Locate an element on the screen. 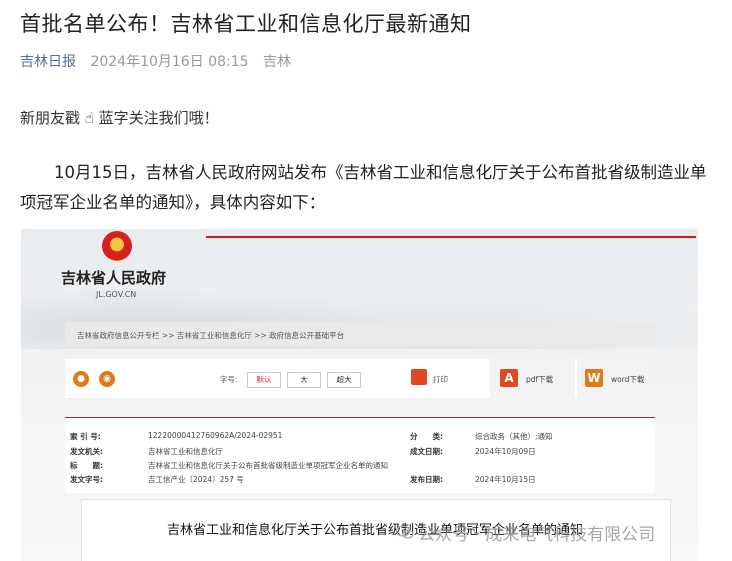 The height and width of the screenshot is (561, 732). pdf-download-label: pdf下载 is located at coordinates (540, 379).